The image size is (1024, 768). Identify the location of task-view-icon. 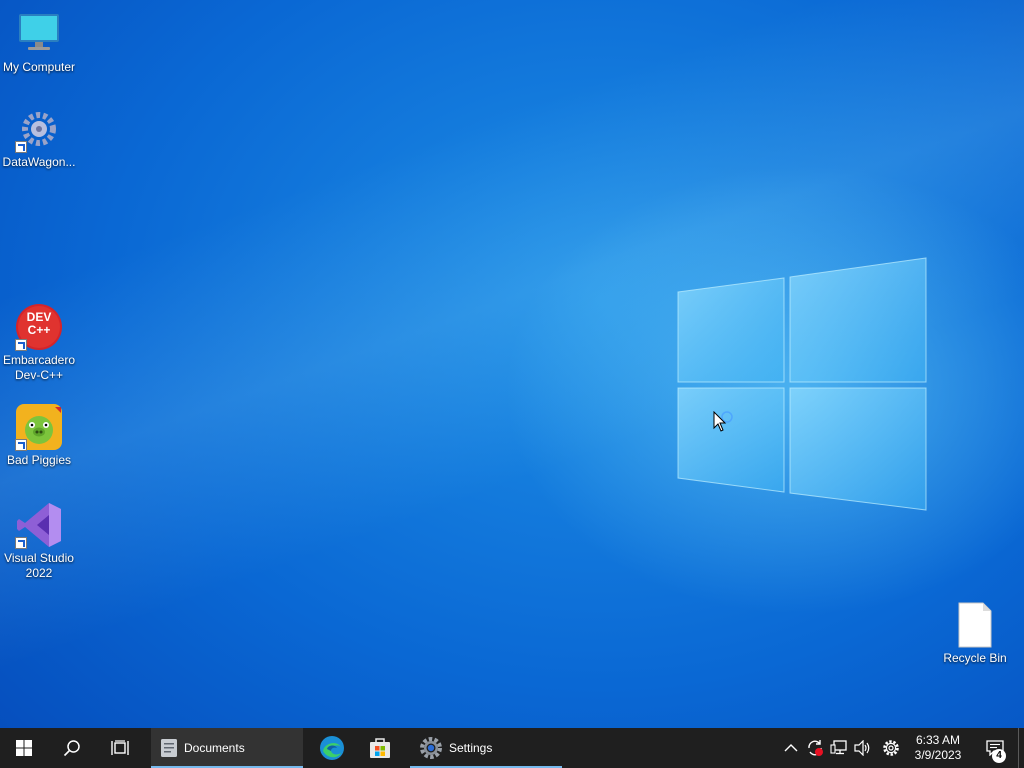
(120, 747).